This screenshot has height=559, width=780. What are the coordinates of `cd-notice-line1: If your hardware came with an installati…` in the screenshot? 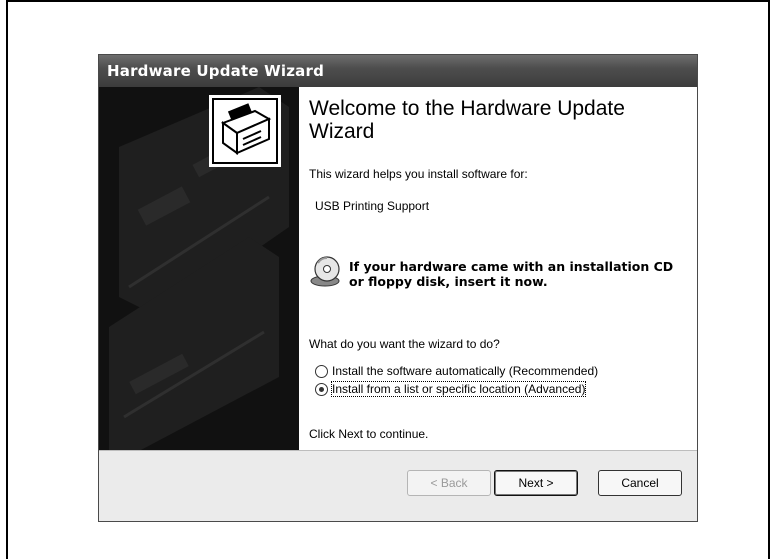 It's located at (511, 266).